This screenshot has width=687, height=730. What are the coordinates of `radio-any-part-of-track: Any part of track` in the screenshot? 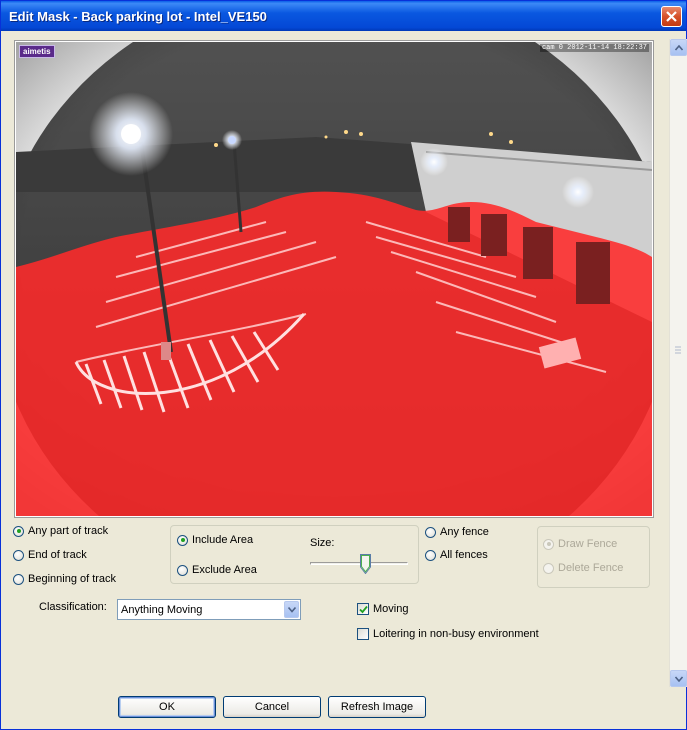 It's located at (60, 531).